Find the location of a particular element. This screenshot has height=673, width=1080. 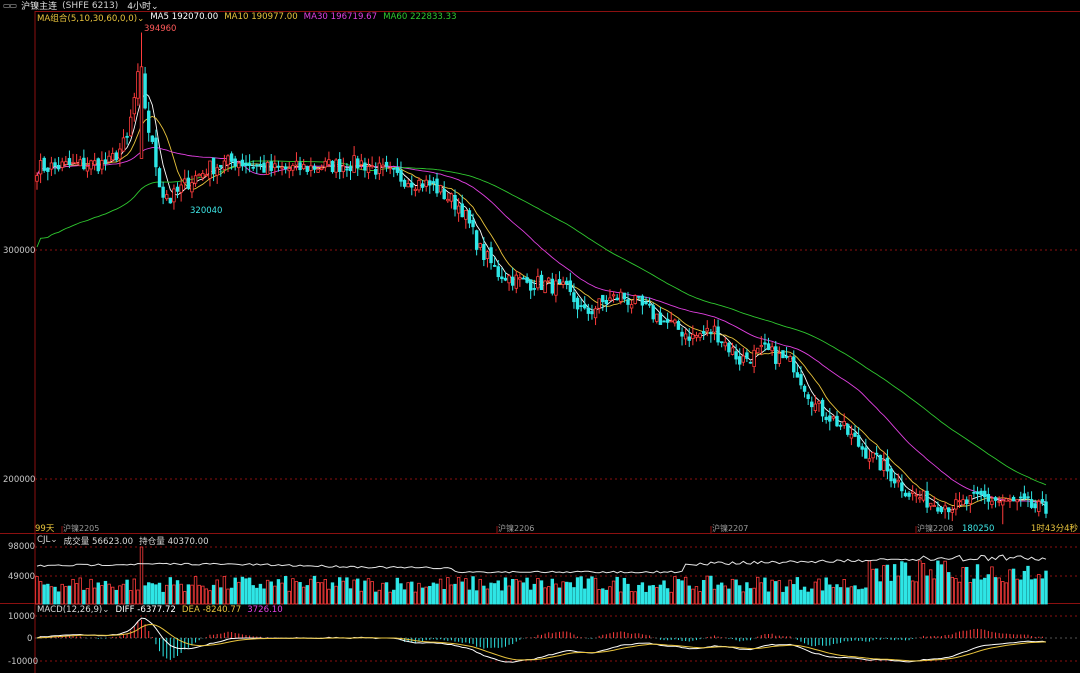

days-label: 99天 is located at coordinates (45, 529).